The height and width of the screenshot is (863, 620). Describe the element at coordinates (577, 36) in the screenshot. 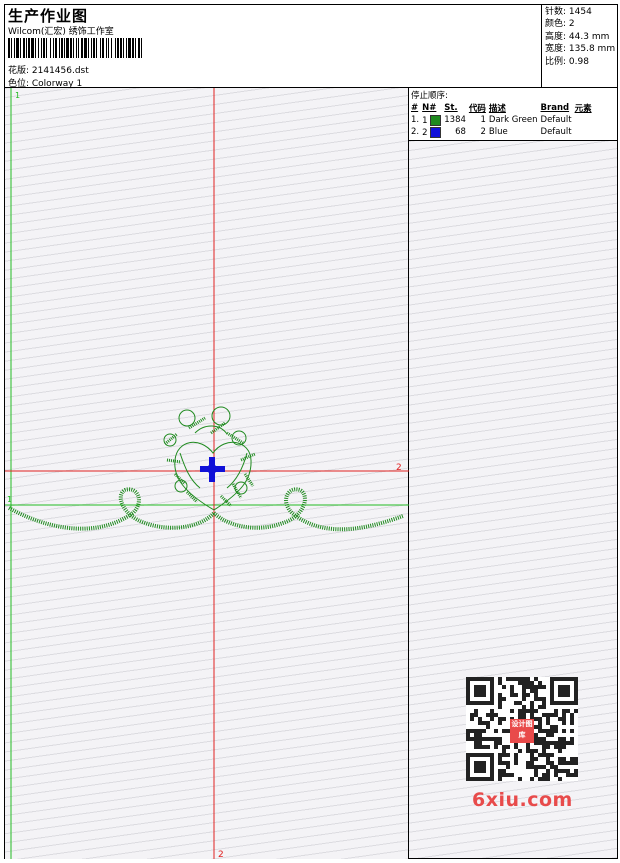

I see `stat-height: 高度: 44.3 mm` at that location.